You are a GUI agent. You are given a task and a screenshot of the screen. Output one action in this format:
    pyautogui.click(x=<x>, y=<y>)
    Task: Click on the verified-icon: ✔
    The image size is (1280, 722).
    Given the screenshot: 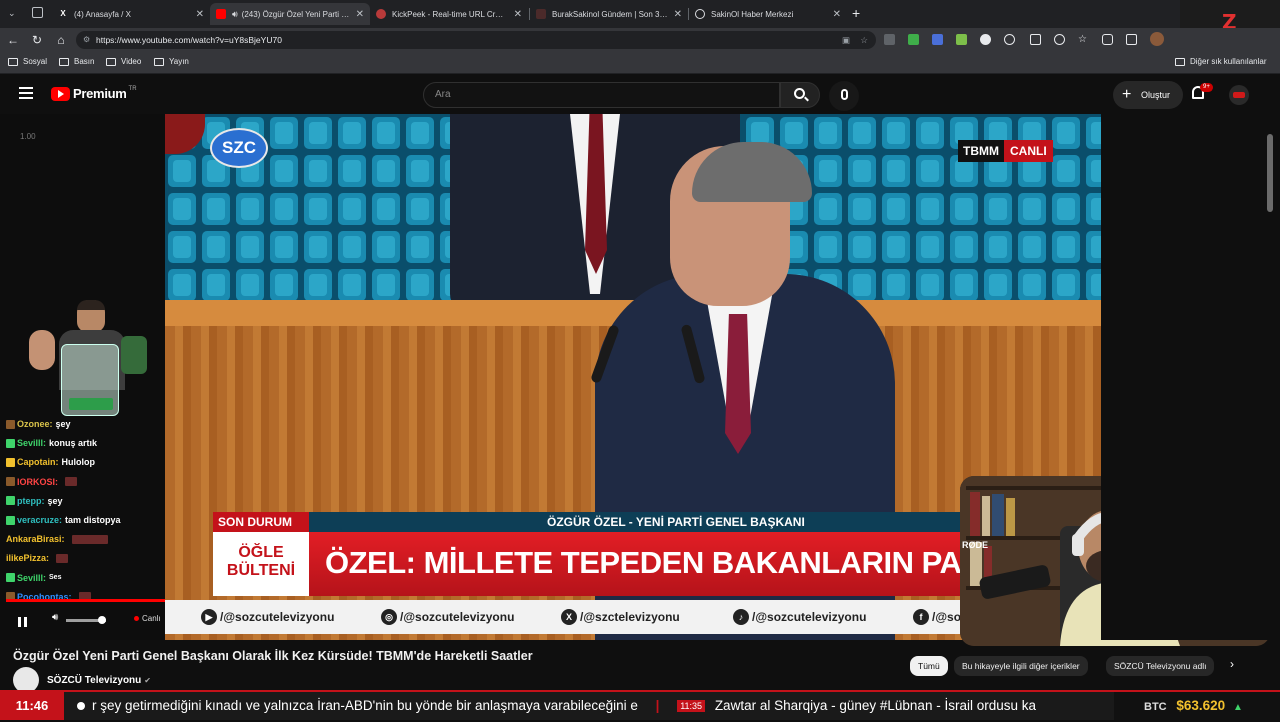 What is the action you would take?
    pyautogui.click(x=147, y=680)
    